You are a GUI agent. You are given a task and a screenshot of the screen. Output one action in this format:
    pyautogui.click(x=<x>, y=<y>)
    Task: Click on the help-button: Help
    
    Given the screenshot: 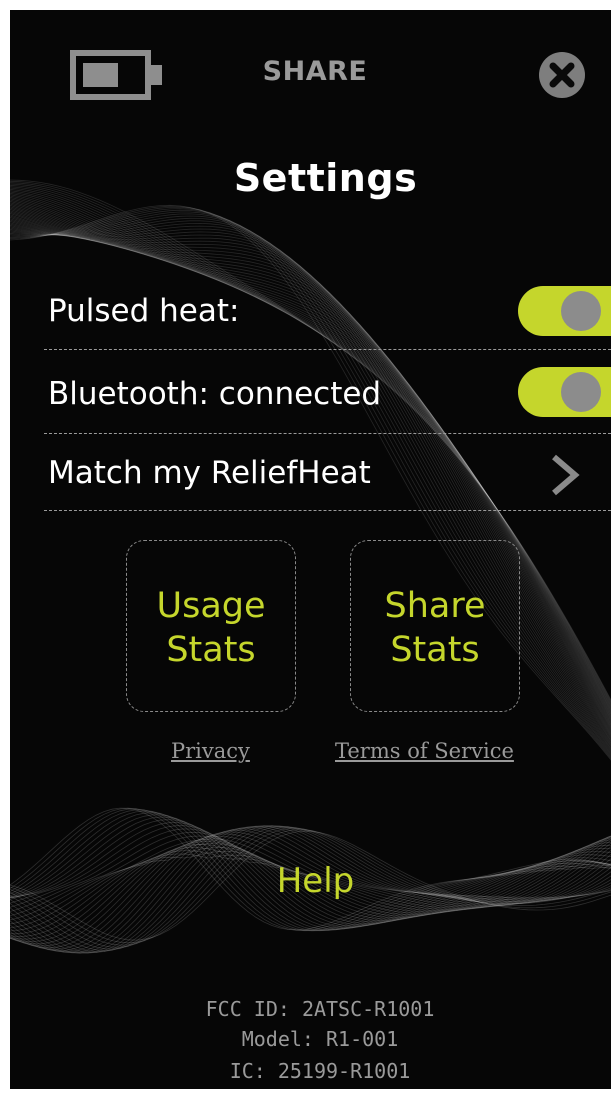 What is the action you would take?
    pyautogui.click(x=310, y=881)
    